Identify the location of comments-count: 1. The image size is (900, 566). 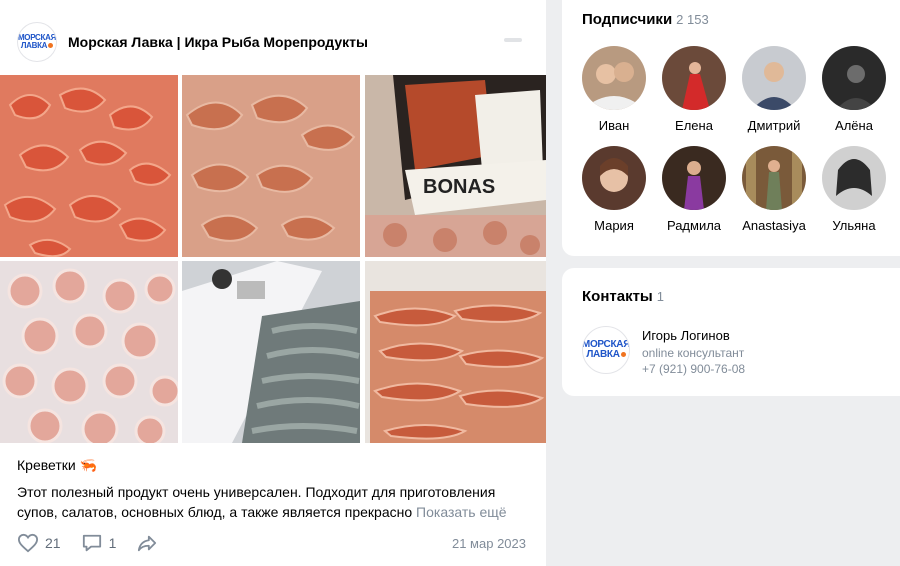
(112, 543).